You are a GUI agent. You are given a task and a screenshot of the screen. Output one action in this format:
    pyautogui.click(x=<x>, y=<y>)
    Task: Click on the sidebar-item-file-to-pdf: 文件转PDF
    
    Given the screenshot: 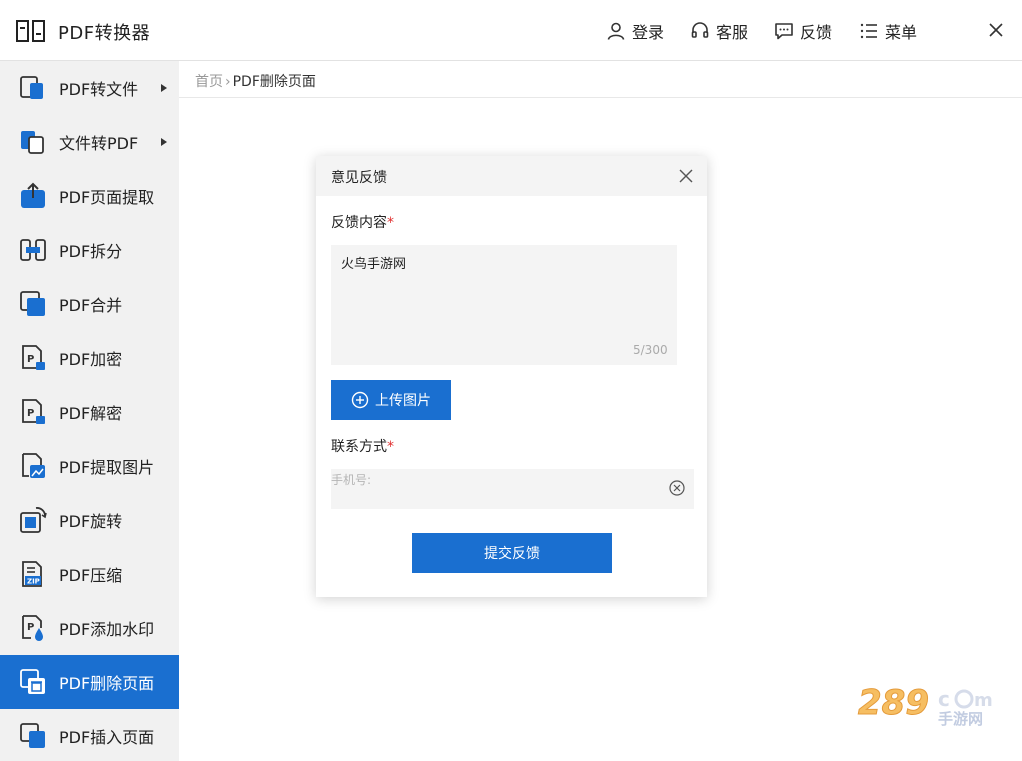 What is the action you would take?
    pyautogui.click(x=89, y=142)
    